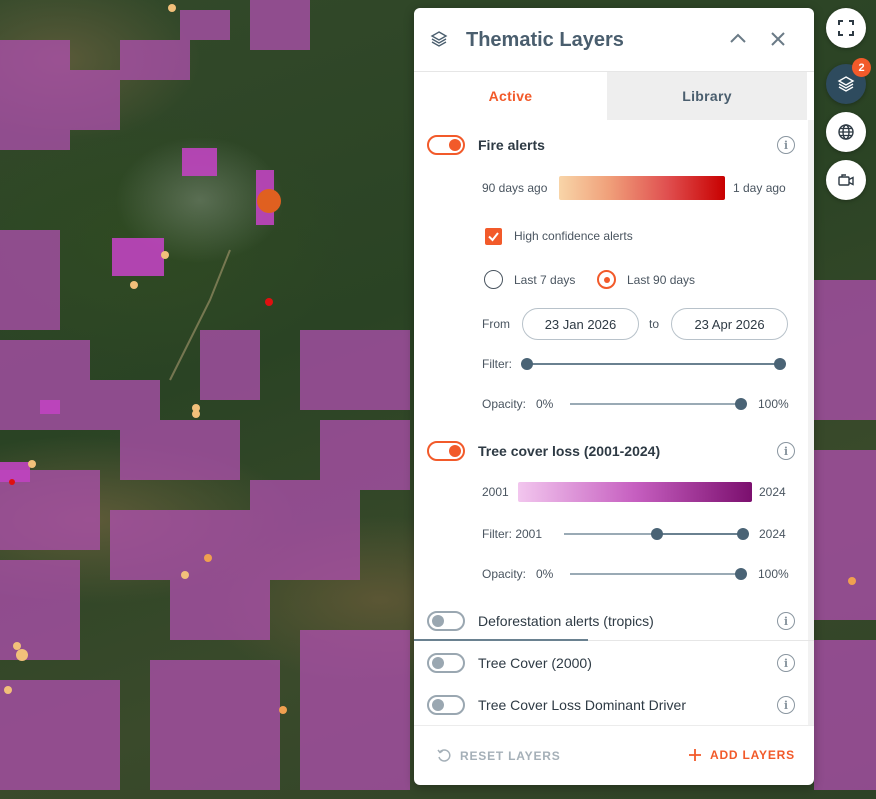  Describe the element at coordinates (446, 621) in the screenshot. I see `deforestation-alerts-toggle` at that location.